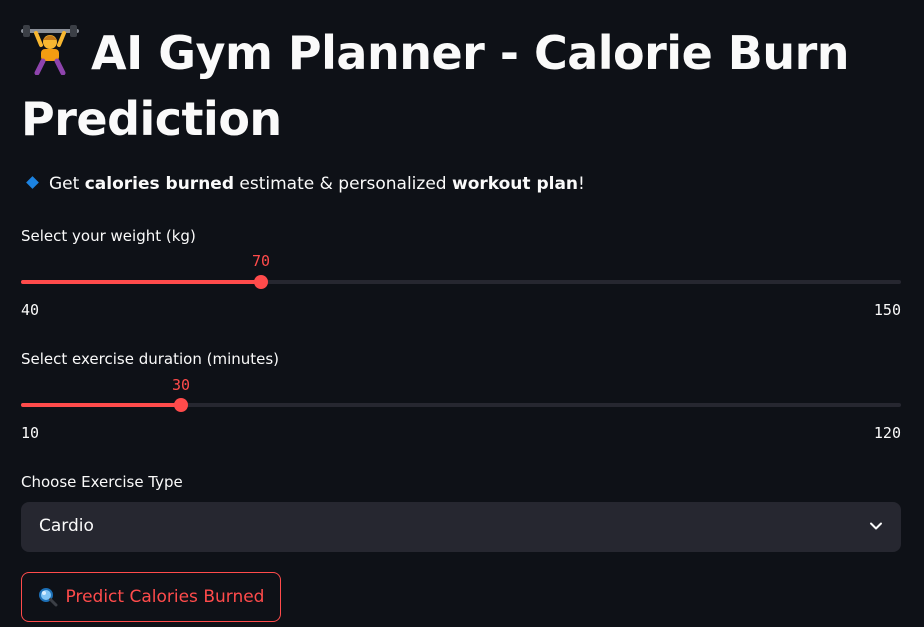 The image size is (924, 627). Describe the element at coordinates (876, 526) in the screenshot. I see `chevron-down-icon` at that location.